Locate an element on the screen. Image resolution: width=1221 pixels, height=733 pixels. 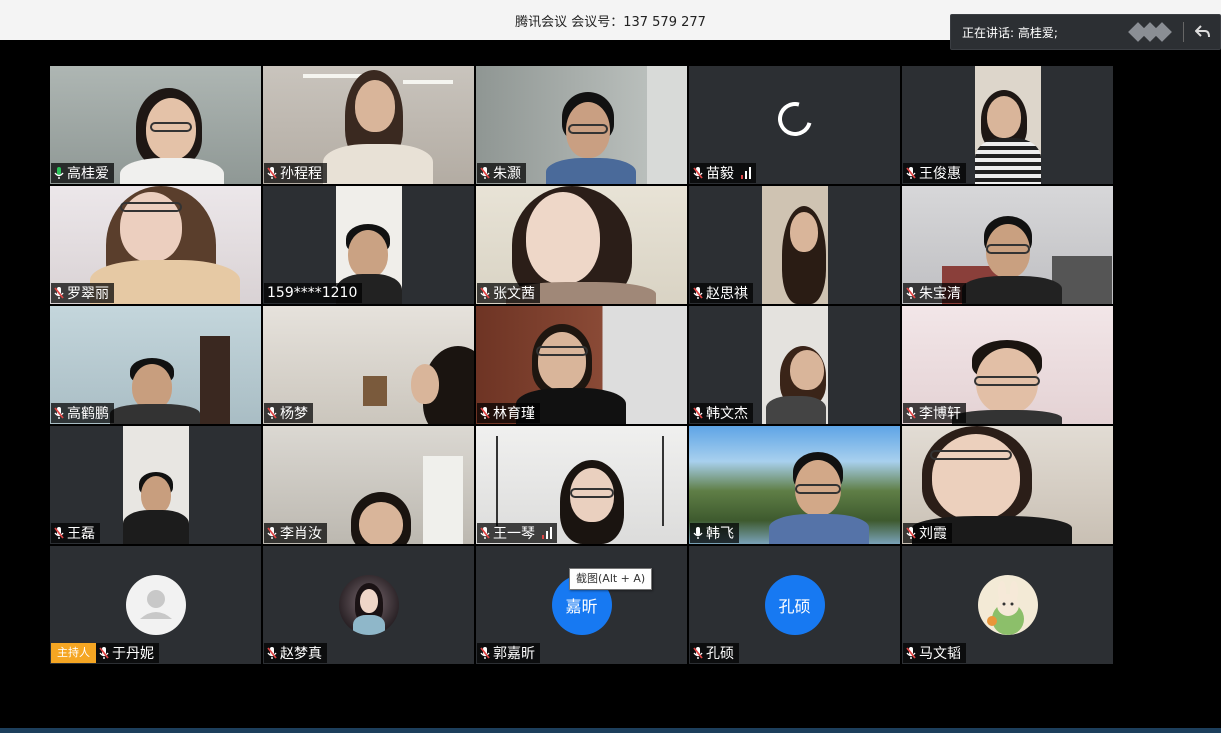
name-bar: 李博轩 is located at coordinates (934, 413).